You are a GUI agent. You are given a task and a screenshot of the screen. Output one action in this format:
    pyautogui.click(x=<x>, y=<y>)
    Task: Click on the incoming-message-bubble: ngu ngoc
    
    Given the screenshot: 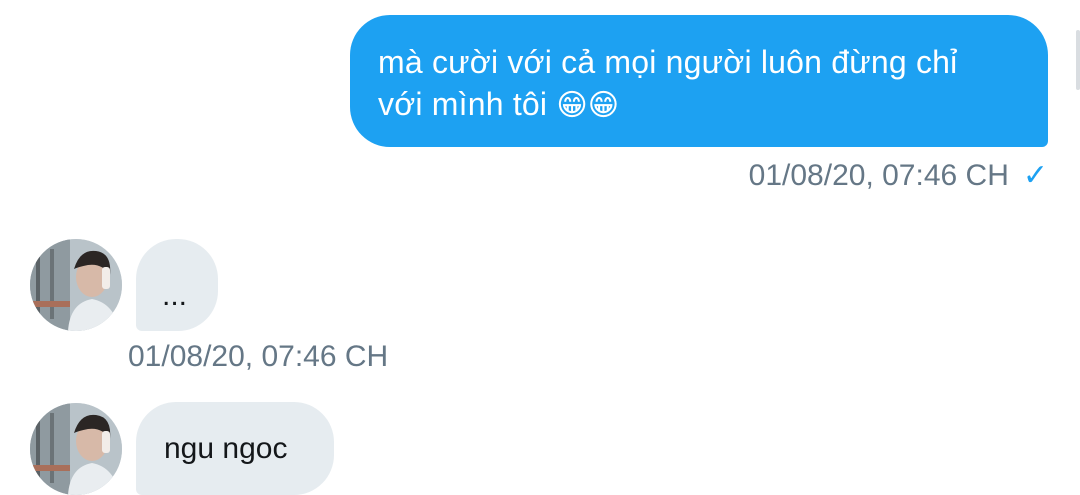 What is the action you would take?
    pyautogui.click(x=235, y=448)
    